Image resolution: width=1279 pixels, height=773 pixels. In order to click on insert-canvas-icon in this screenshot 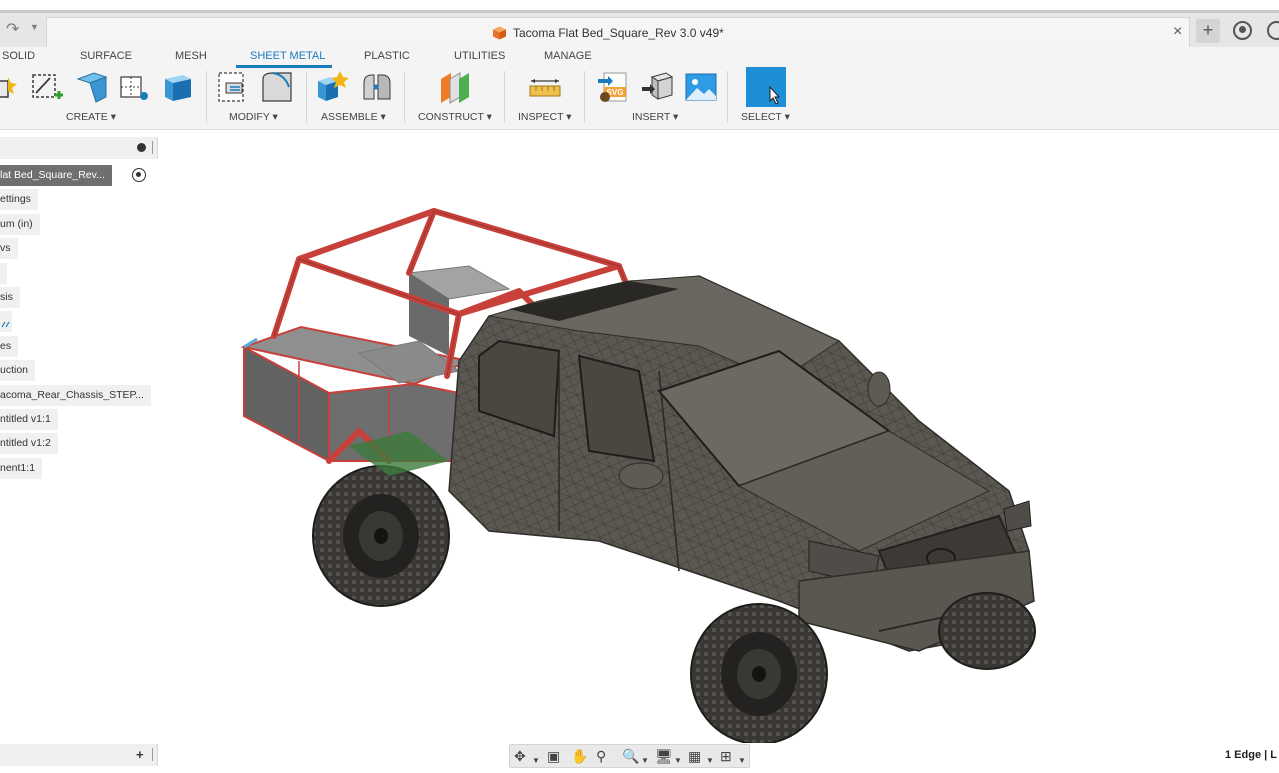, I will do `click(701, 87)`.